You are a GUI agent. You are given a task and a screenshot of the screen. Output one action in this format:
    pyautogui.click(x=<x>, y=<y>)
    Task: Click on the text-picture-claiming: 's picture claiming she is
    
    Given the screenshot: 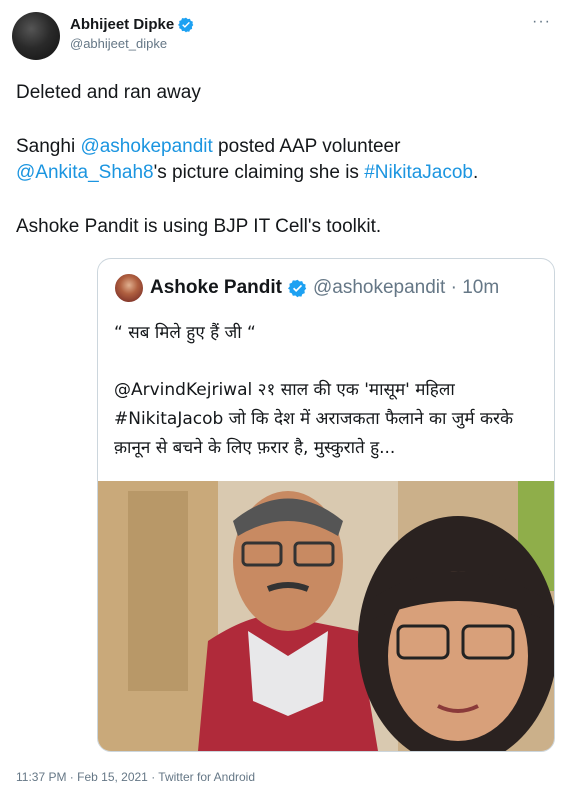 What is the action you would take?
    pyautogui.click(x=259, y=172)
    